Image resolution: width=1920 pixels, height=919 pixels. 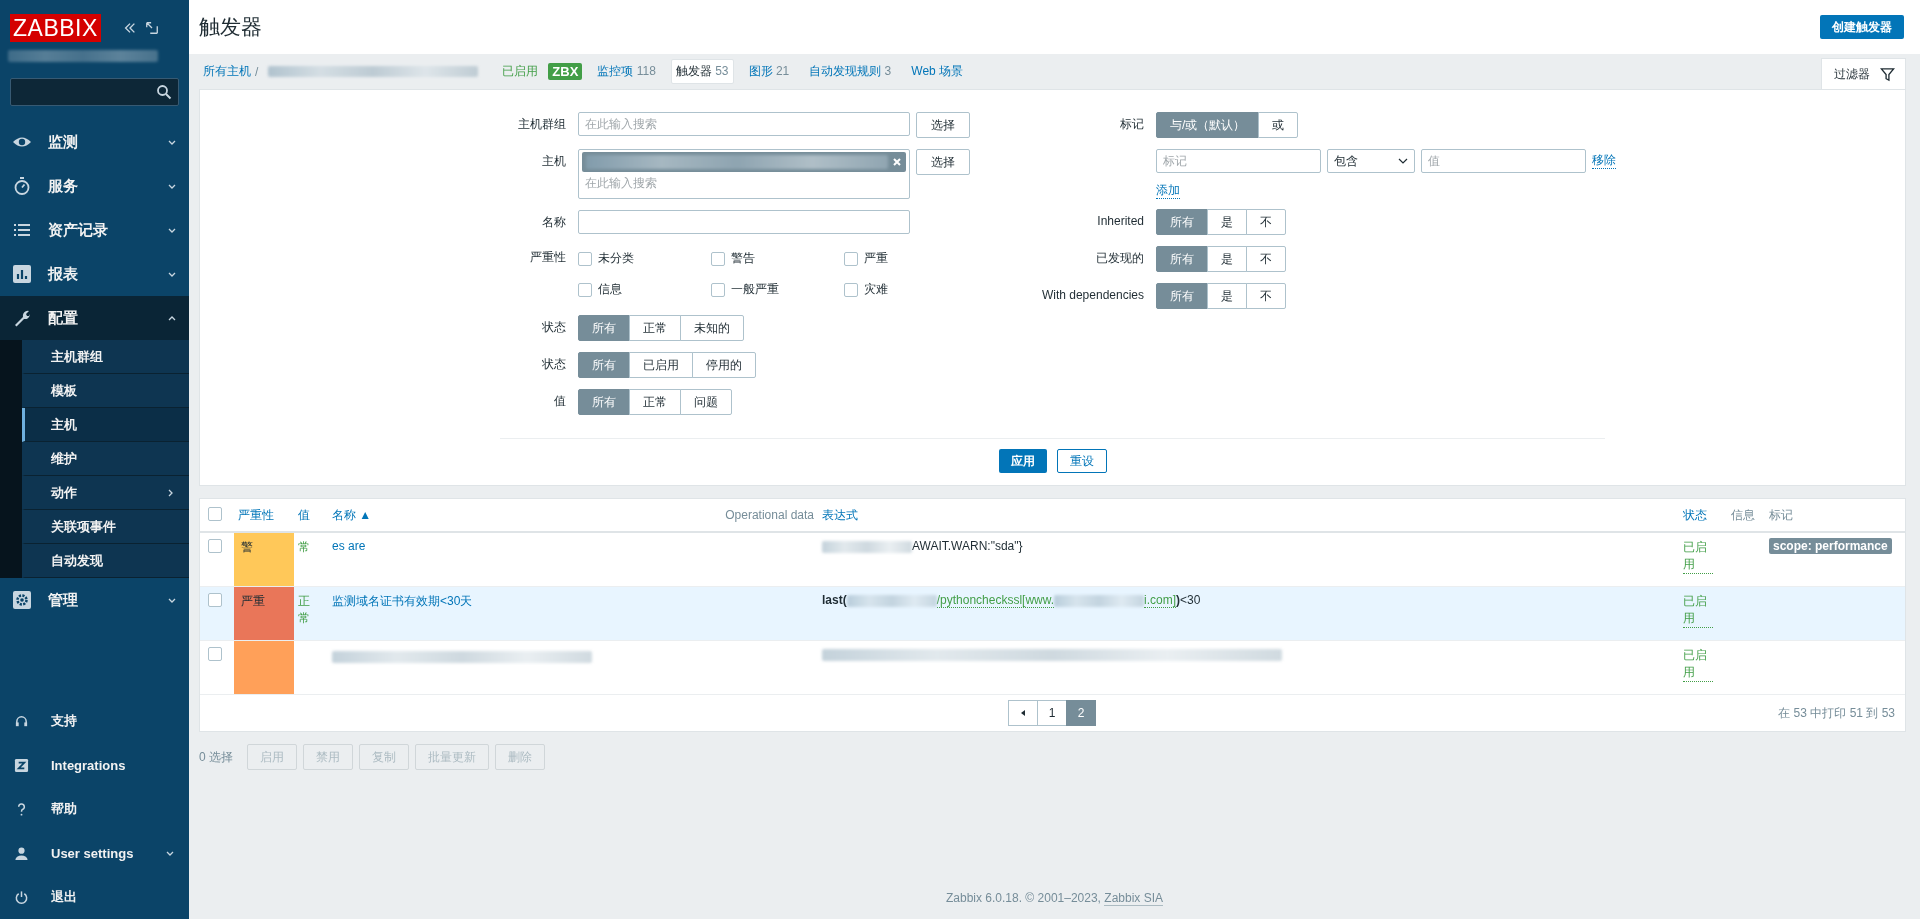 I want to click on expand-icon, so click(x=151, y=28).